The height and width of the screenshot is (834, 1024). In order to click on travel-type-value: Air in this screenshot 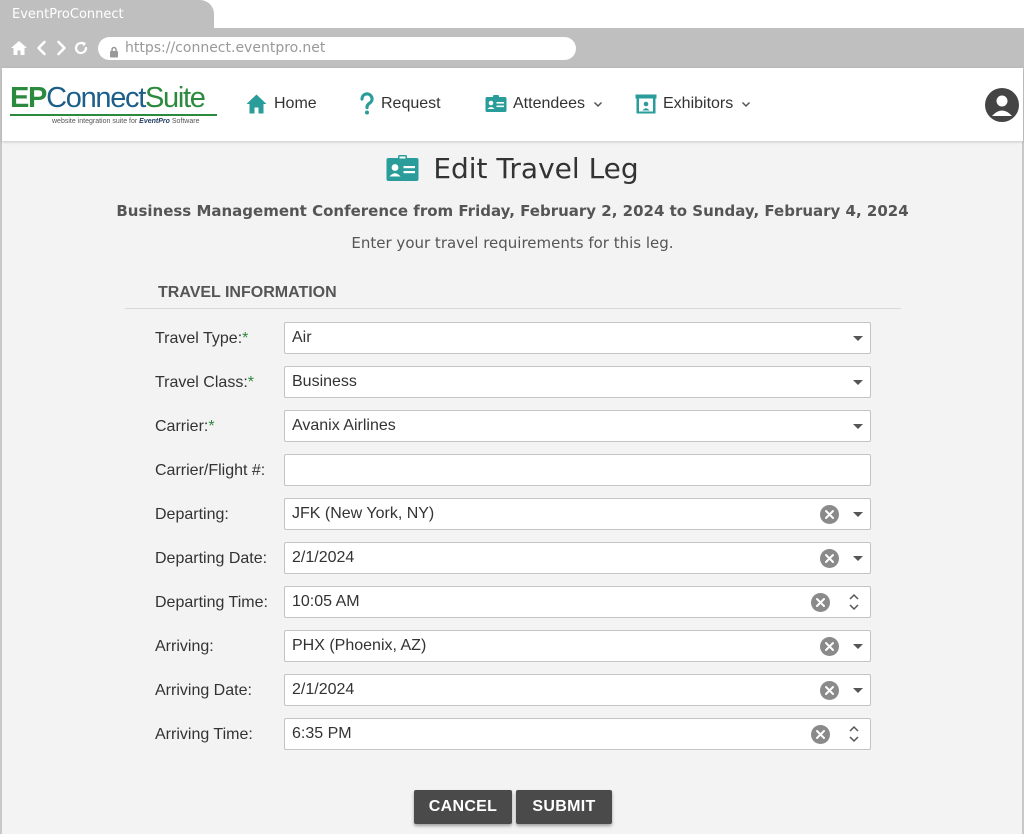, I will do `click(302, 337)`.